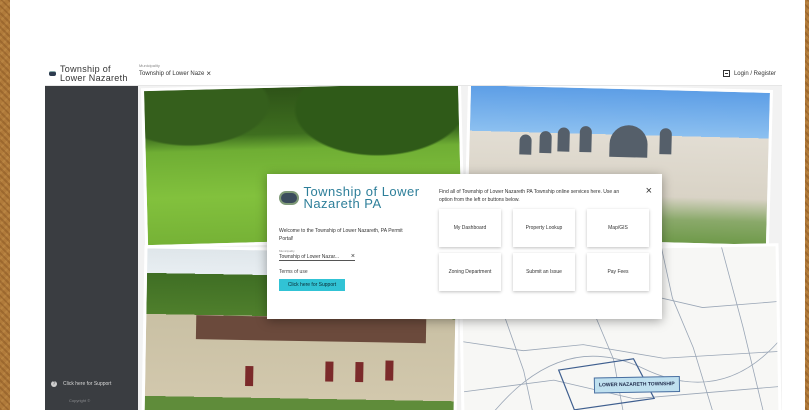  I want to click on support-button: Click here for Support, so click(312, 285).